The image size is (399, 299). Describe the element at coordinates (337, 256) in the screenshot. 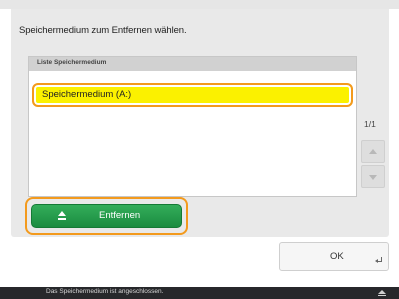

I see `ok-button-label: OK` at that location.